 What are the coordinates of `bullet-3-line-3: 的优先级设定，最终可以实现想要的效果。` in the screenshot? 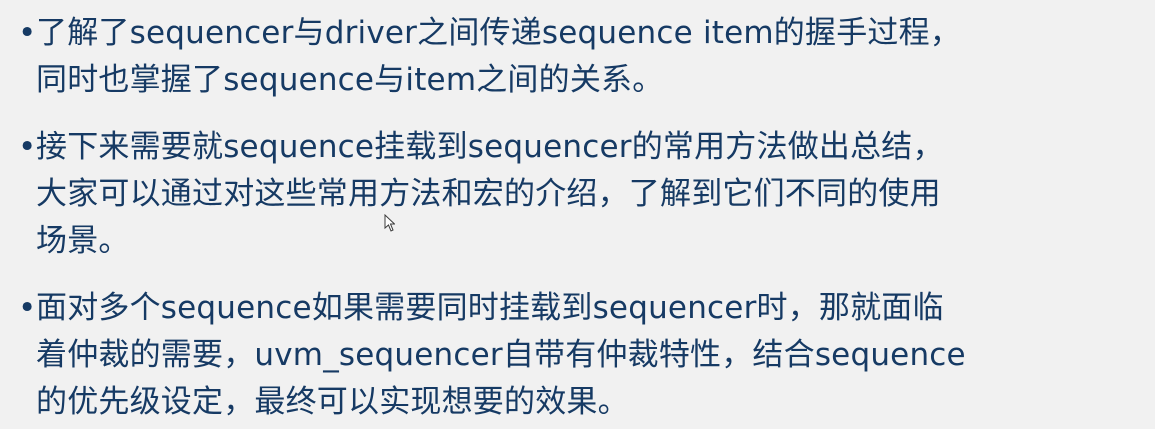 It's located at (332, 402).